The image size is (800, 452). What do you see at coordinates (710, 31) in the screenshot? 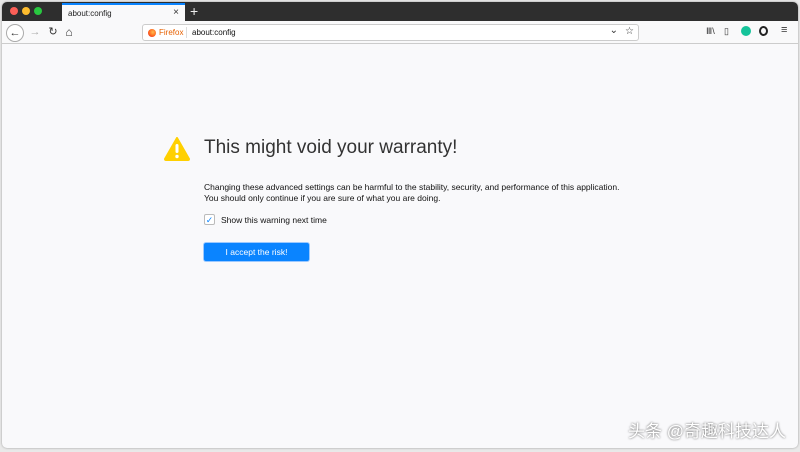
I see `library-icon: Ⅲ\` at bounding box center [710, 31].